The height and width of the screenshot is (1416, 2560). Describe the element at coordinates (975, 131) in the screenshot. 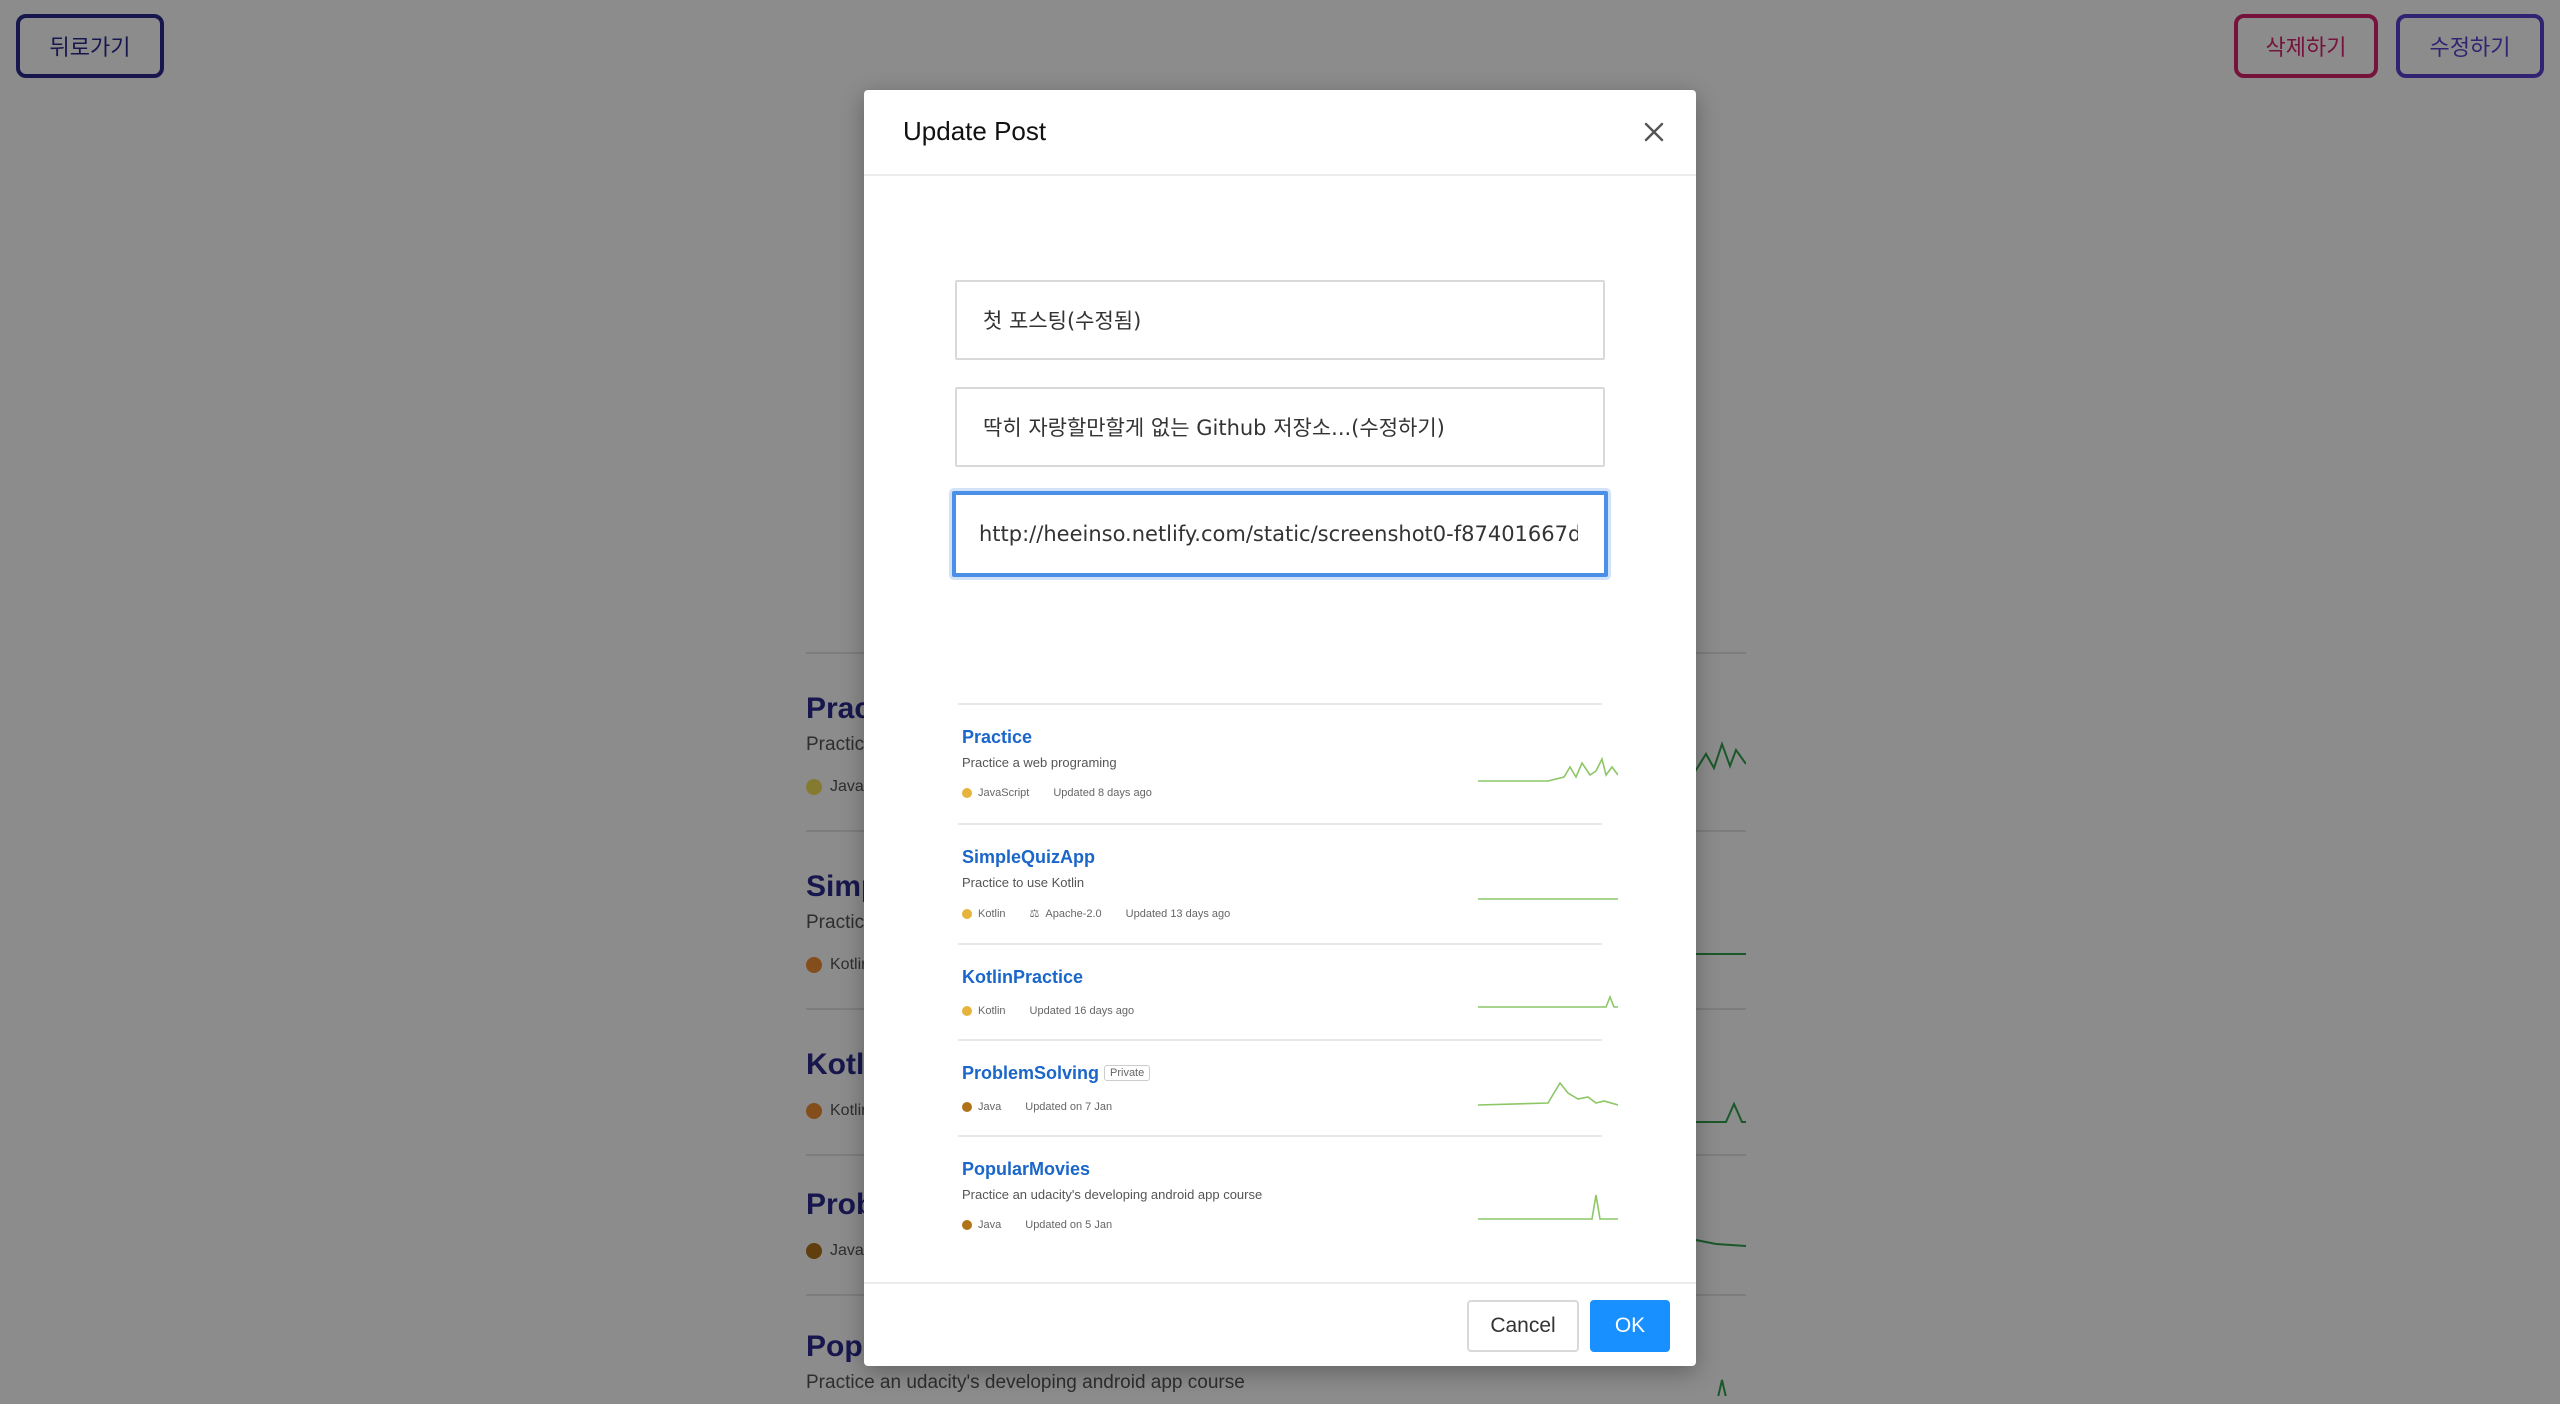

I see `modal-title: Update Post` at that location.